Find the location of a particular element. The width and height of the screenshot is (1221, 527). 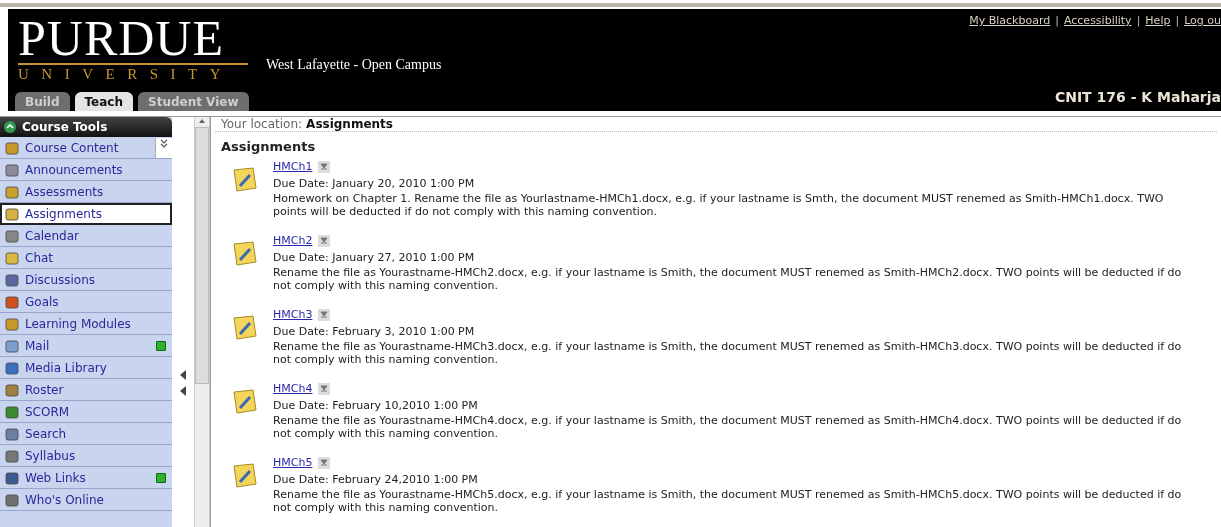

assignment-description: Rename the file as Yourastname-HMCh2.docx, e.g. if your lastname is Smith, the document MUST renemed as Smith-HMCh2.docx. TWO points will be deducted if do not comply with this naming convention. is located at coordinates (728, 279).